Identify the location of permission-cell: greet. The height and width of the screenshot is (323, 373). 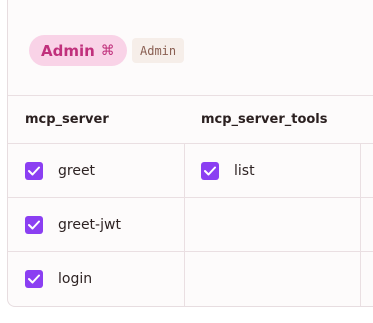
(60, 170).